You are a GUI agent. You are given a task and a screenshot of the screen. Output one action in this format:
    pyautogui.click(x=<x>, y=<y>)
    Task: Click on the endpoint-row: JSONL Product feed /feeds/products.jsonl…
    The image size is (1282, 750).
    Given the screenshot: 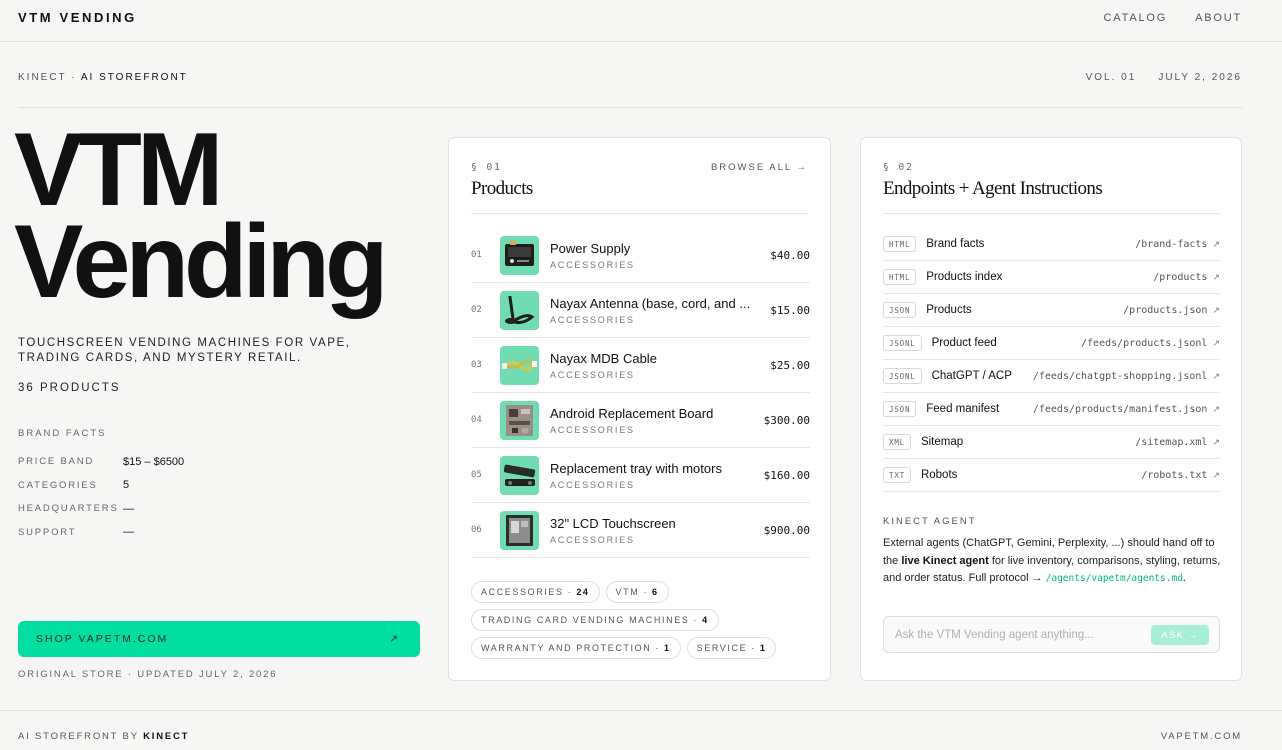 What is the action you would take?
    pyautogui.click(x=1051, y=343)
    